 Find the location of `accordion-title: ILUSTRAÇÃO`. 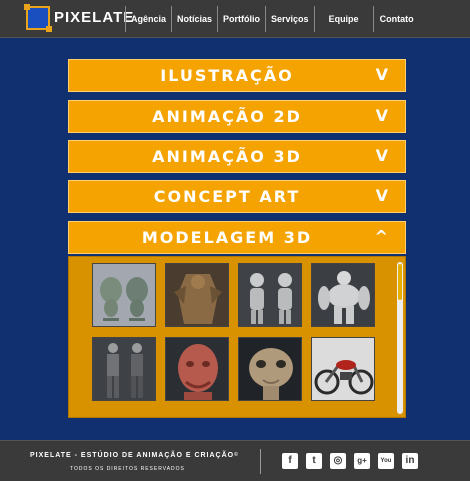

accordion-title: ILUSTRAÇÃO is located at coordinates (227, 75).